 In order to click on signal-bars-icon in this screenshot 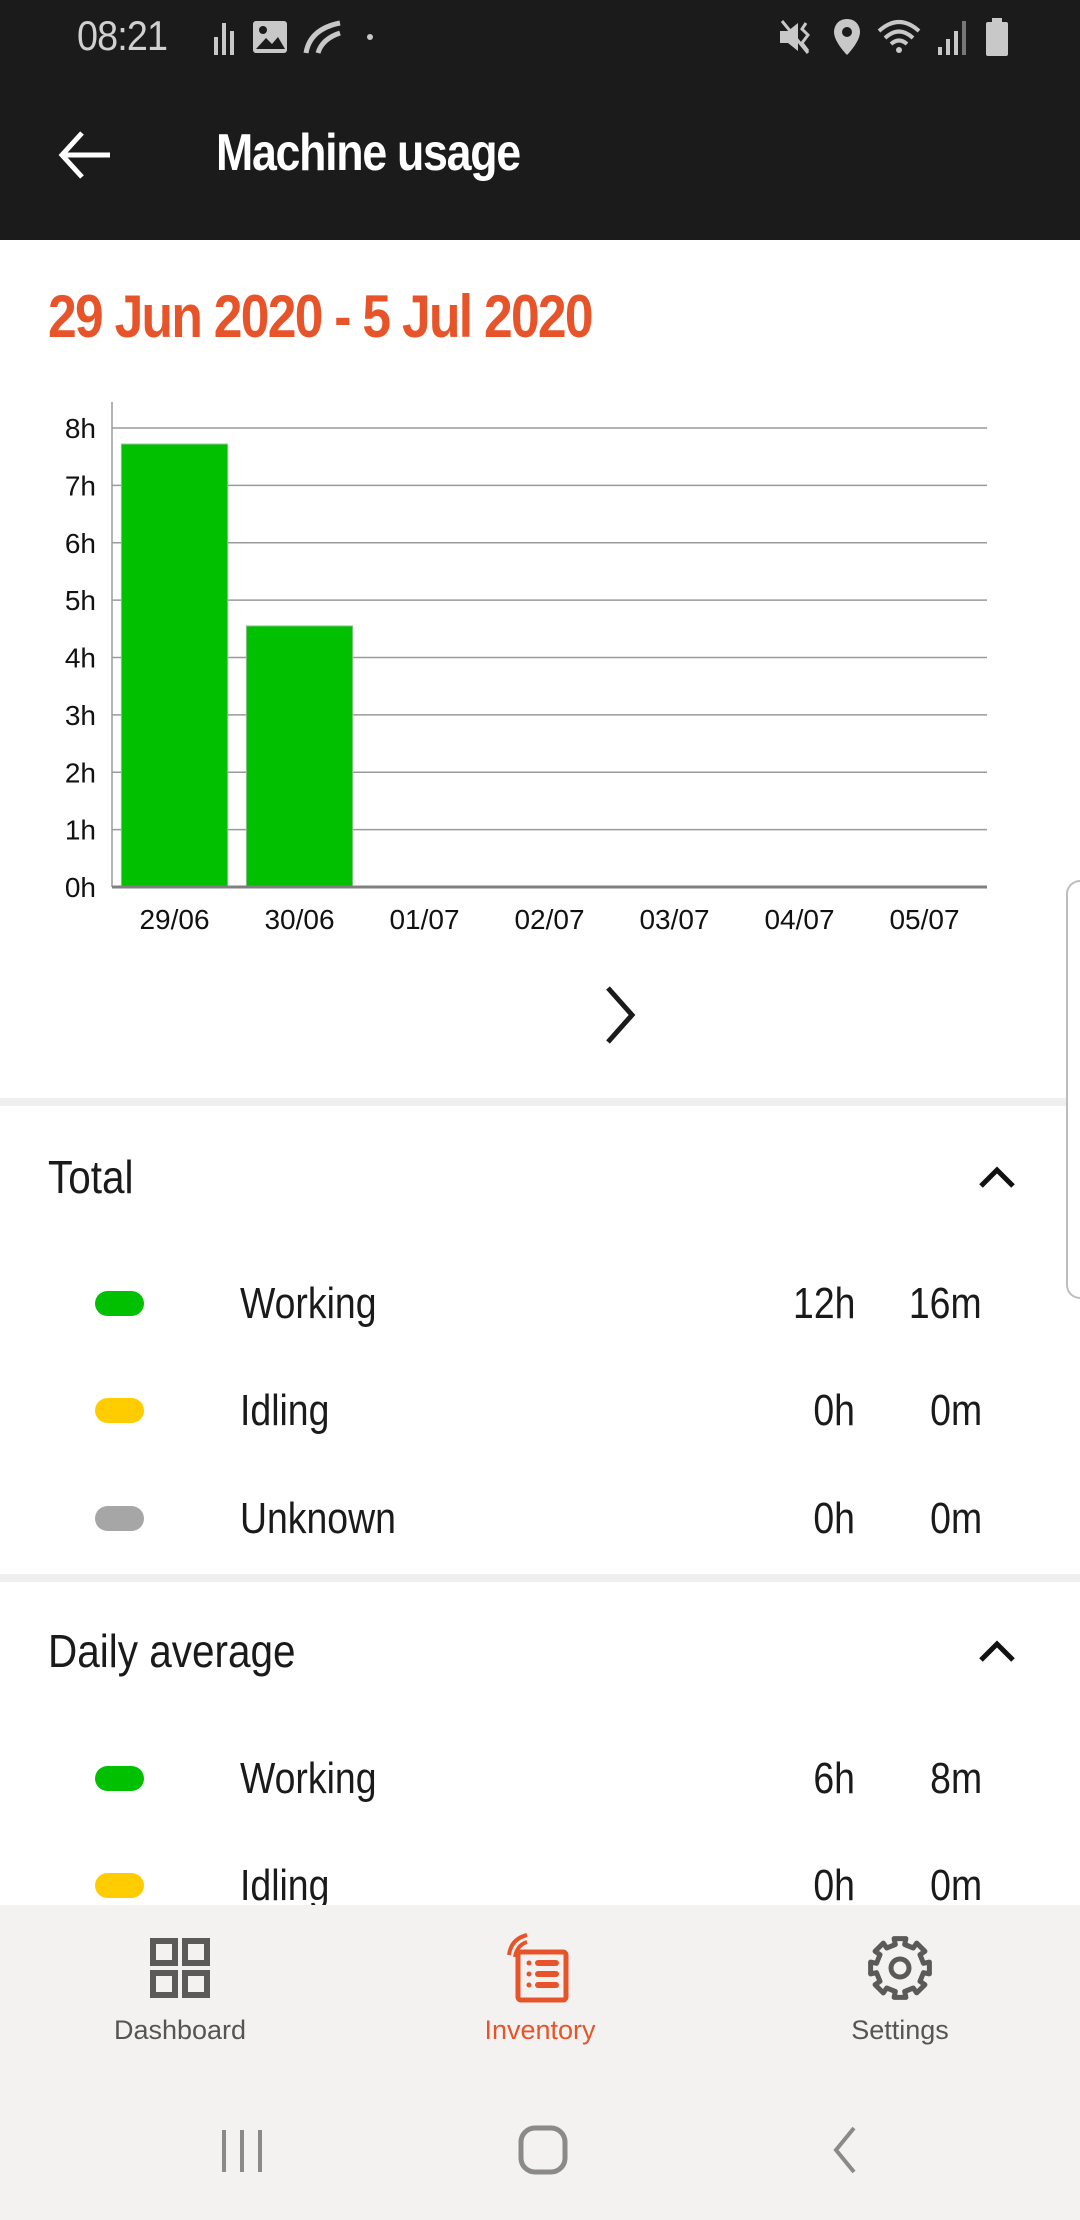, I will do `click(224, 39)`.